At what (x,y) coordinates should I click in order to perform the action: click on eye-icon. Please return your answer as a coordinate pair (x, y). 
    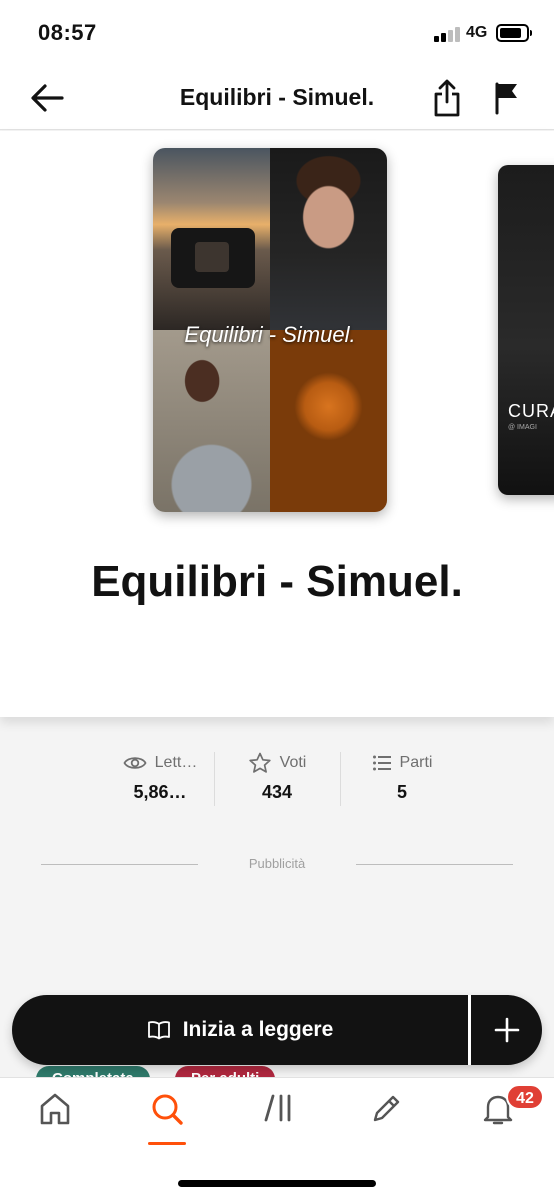
    Looking at the image, I should click on (135, 763).